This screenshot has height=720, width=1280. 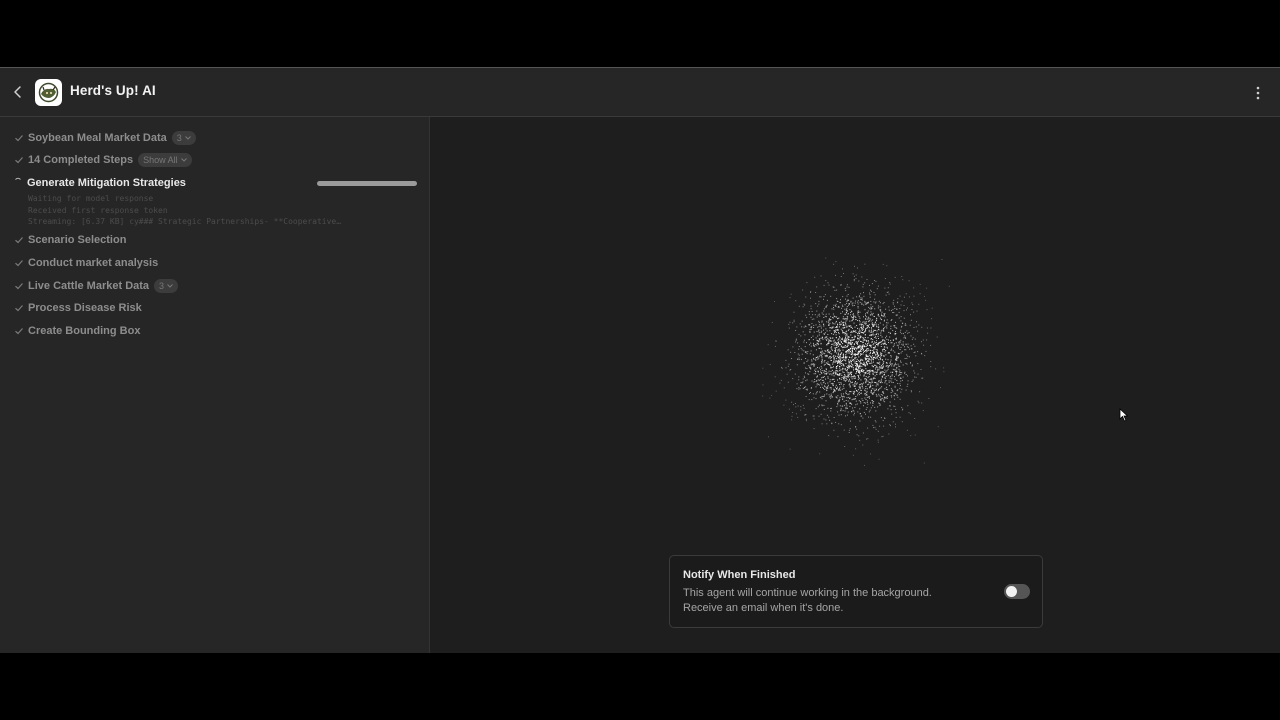 I want to click on step-label: Conduct market analysis, so click(x=93, y=263).